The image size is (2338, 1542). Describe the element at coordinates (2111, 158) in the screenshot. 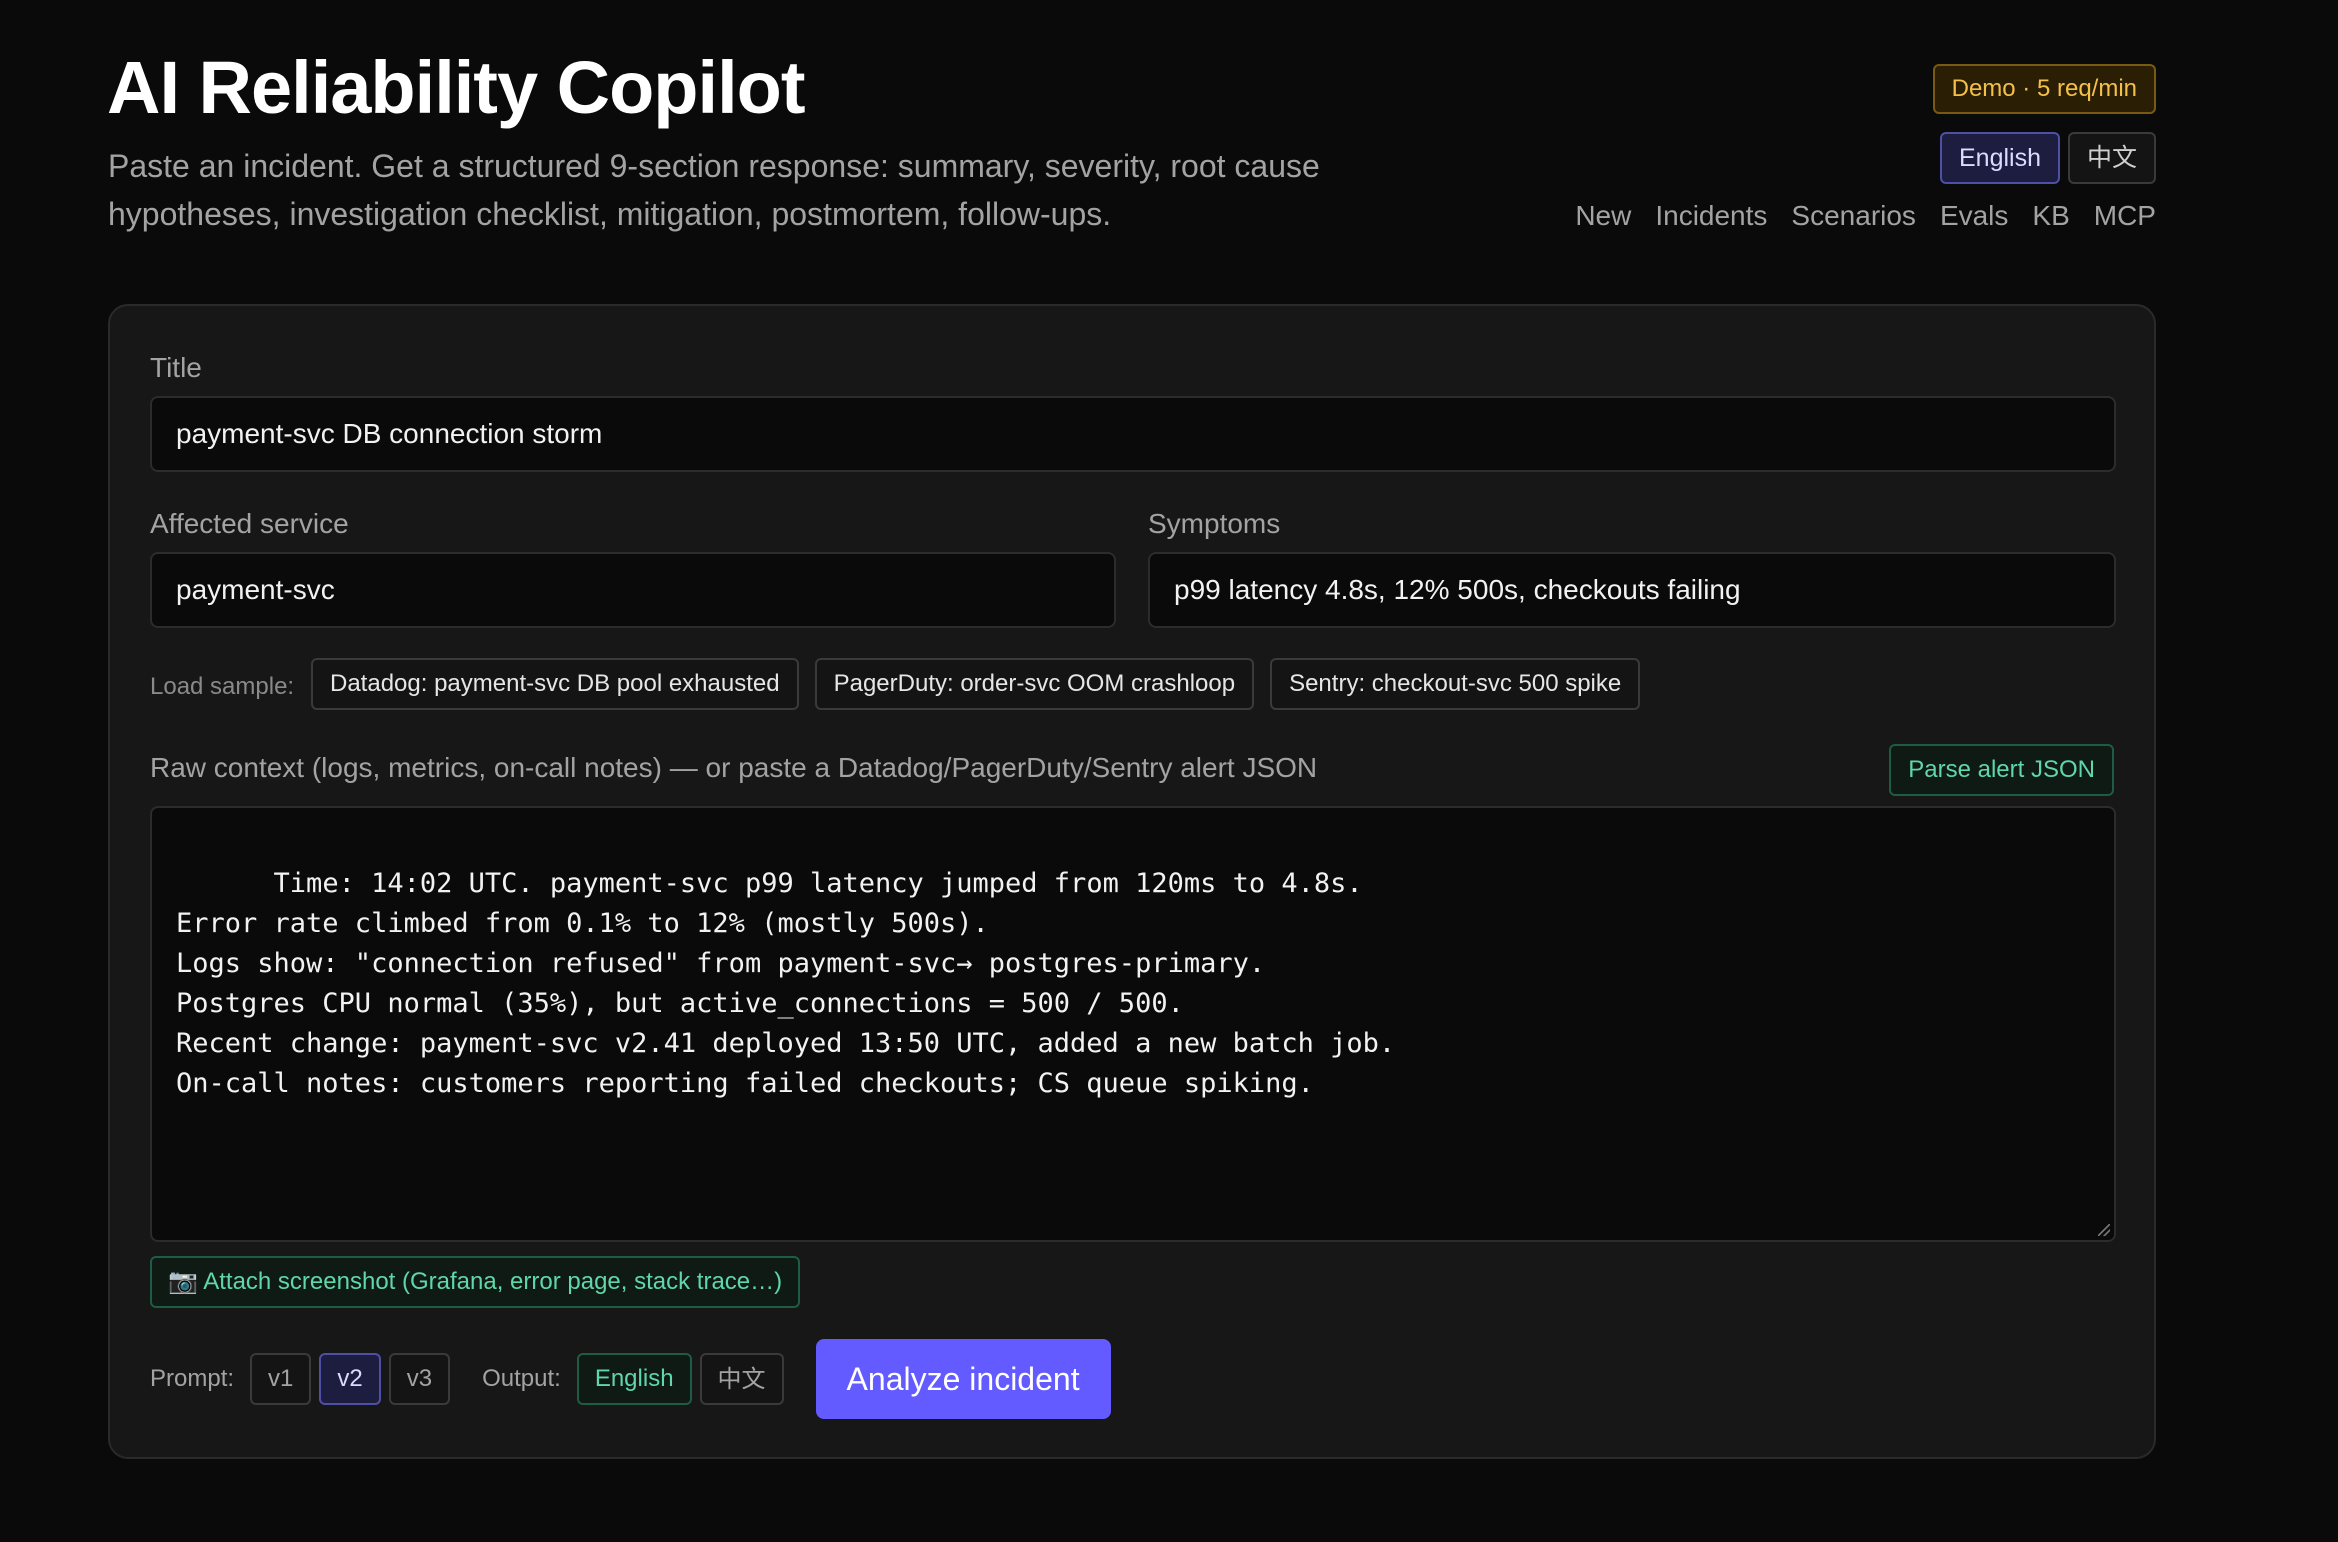

I see `language-chinese-button: 中文` at that location.